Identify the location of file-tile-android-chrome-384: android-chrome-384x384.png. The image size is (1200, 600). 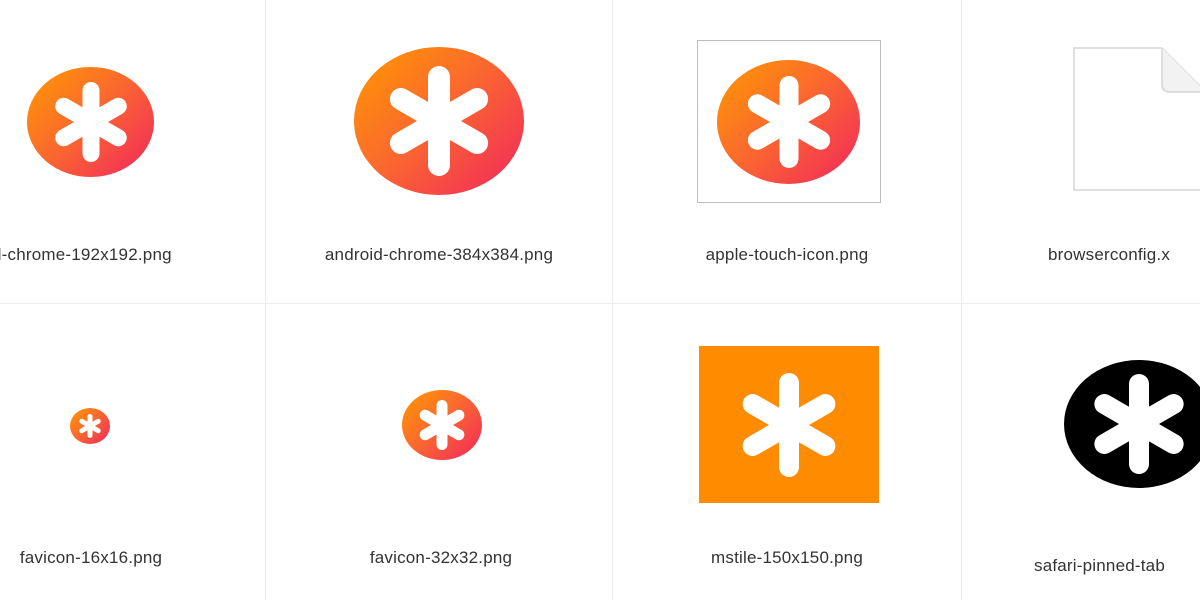
(439, 151).